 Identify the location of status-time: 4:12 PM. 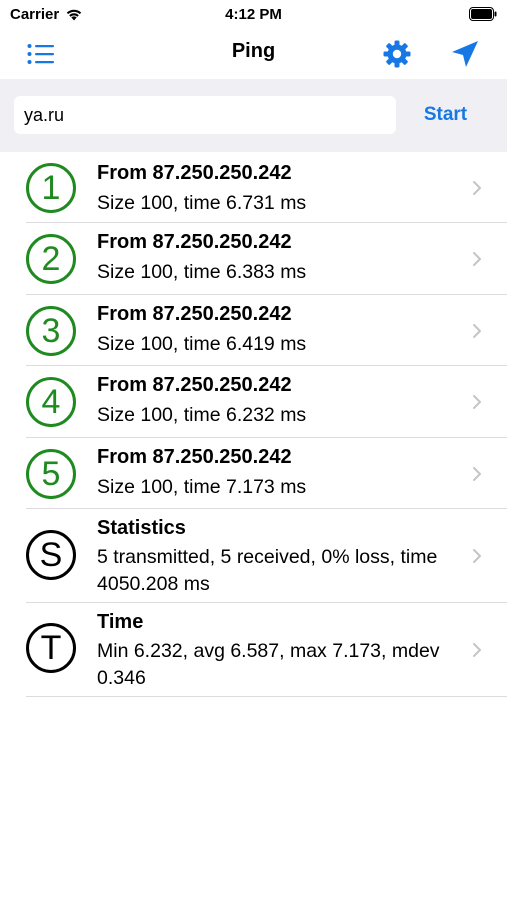
(253, 14).